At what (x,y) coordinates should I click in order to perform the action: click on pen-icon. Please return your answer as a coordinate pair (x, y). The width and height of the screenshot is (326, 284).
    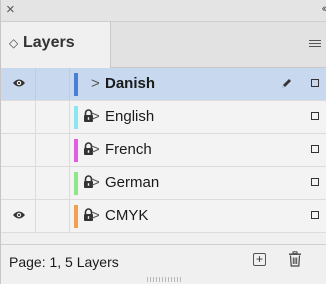
    Looking at the image, I should click on (286, 83).